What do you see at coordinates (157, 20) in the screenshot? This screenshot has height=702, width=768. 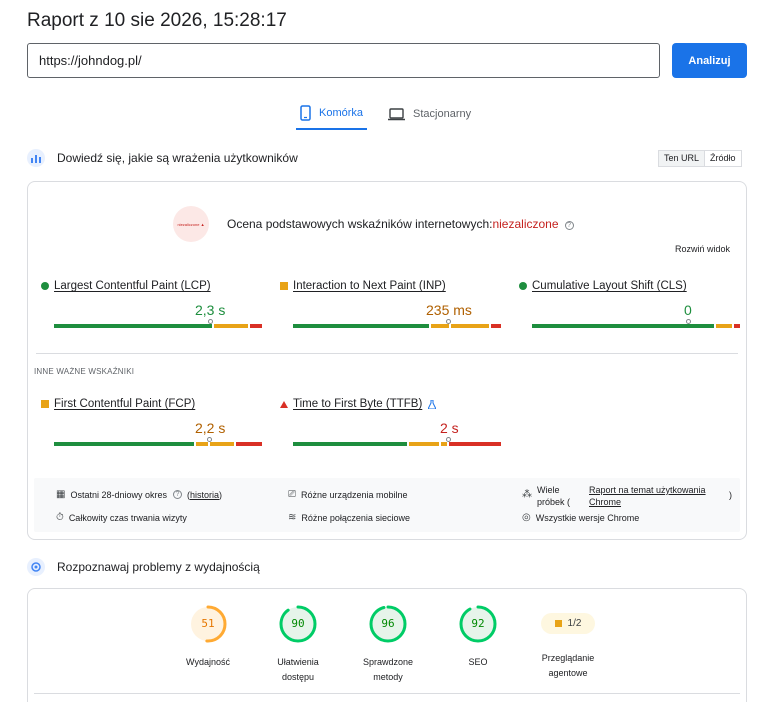 I see `report-title: Raport z 10 sie 2026, 15:28:17` at bounding box center [157, 20].